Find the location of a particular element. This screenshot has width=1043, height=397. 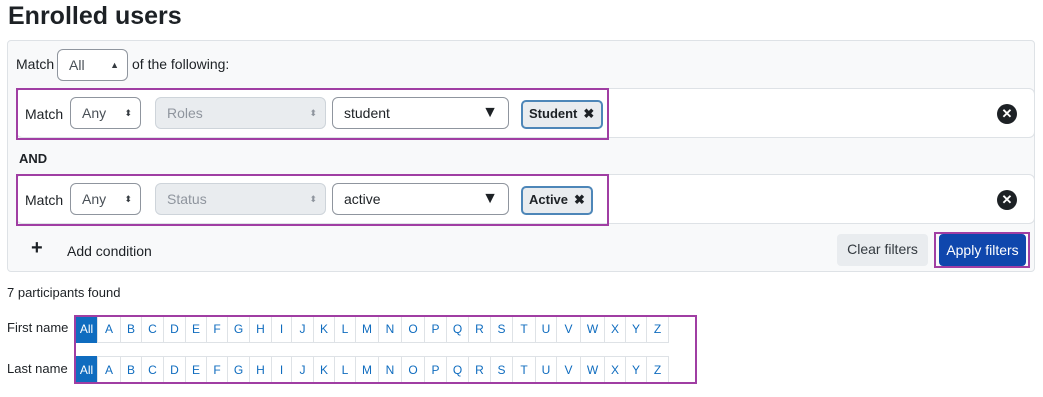

page-title: Enrolled users is located at coordinates (95, 16).